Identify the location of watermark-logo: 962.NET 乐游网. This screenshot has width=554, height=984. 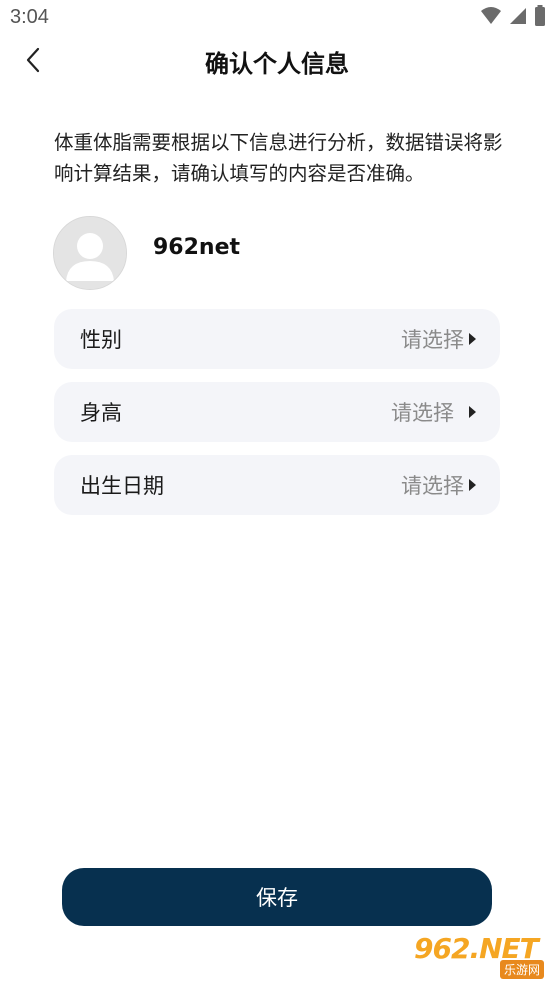
(482, 956).